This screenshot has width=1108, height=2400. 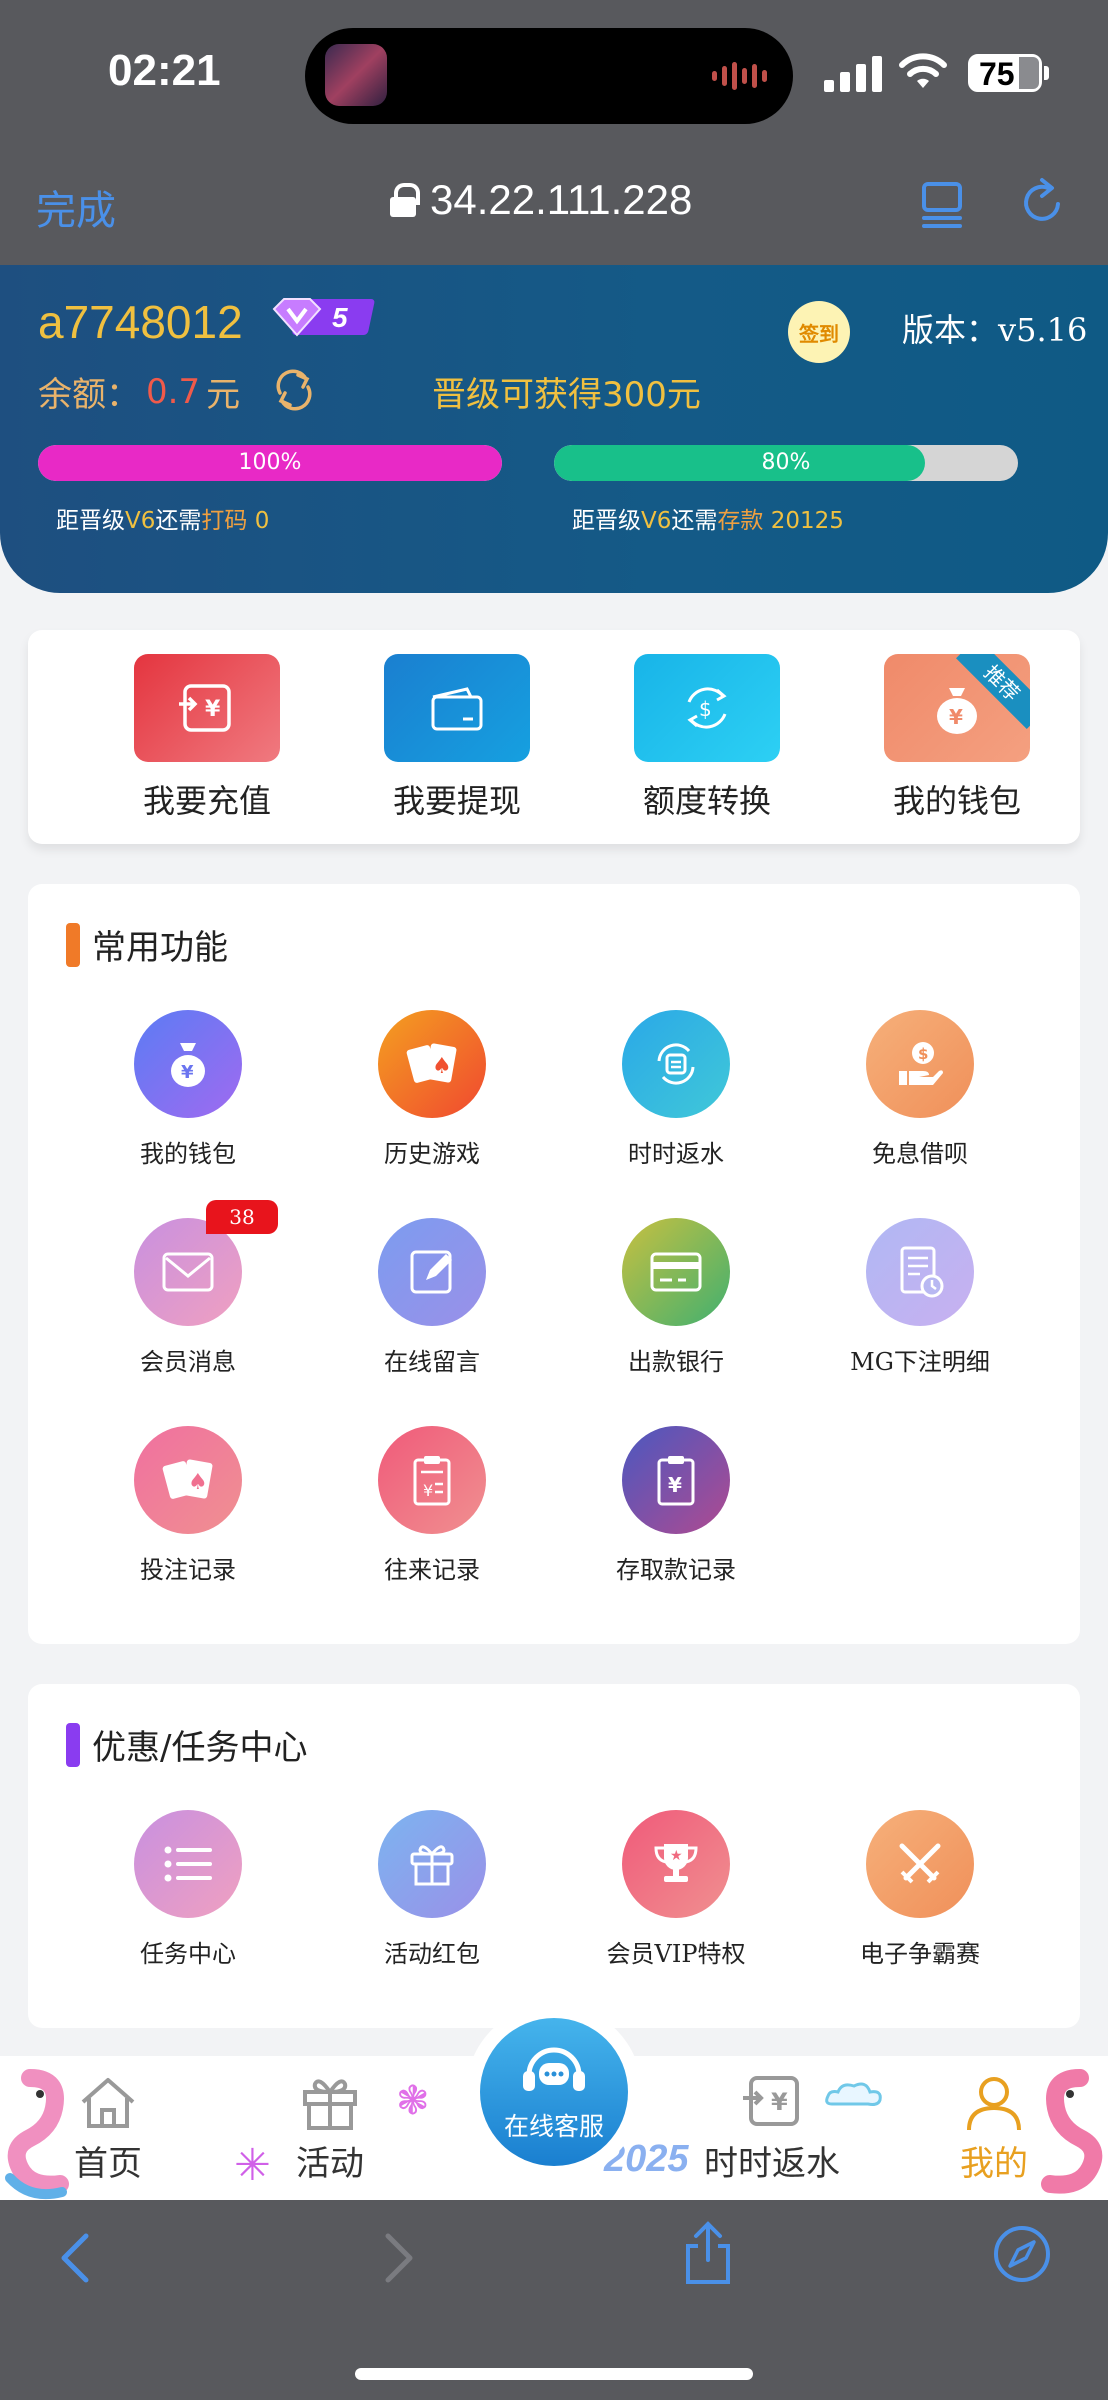 What do you see at coordinates (398, 2258) in the screenshot?
I see `forward-icon` at bounding box center [398, 2258].